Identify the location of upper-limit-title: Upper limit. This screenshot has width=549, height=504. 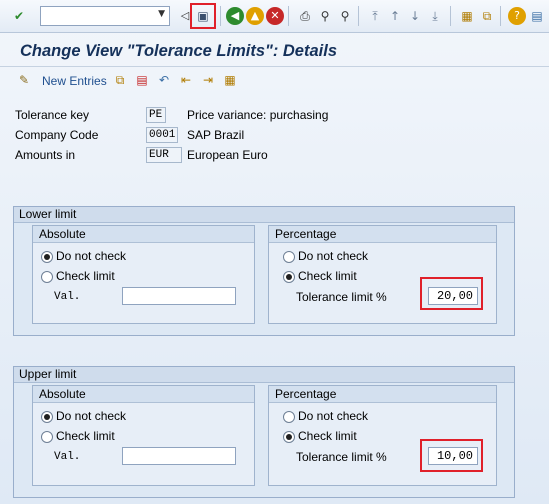
(264, 375).